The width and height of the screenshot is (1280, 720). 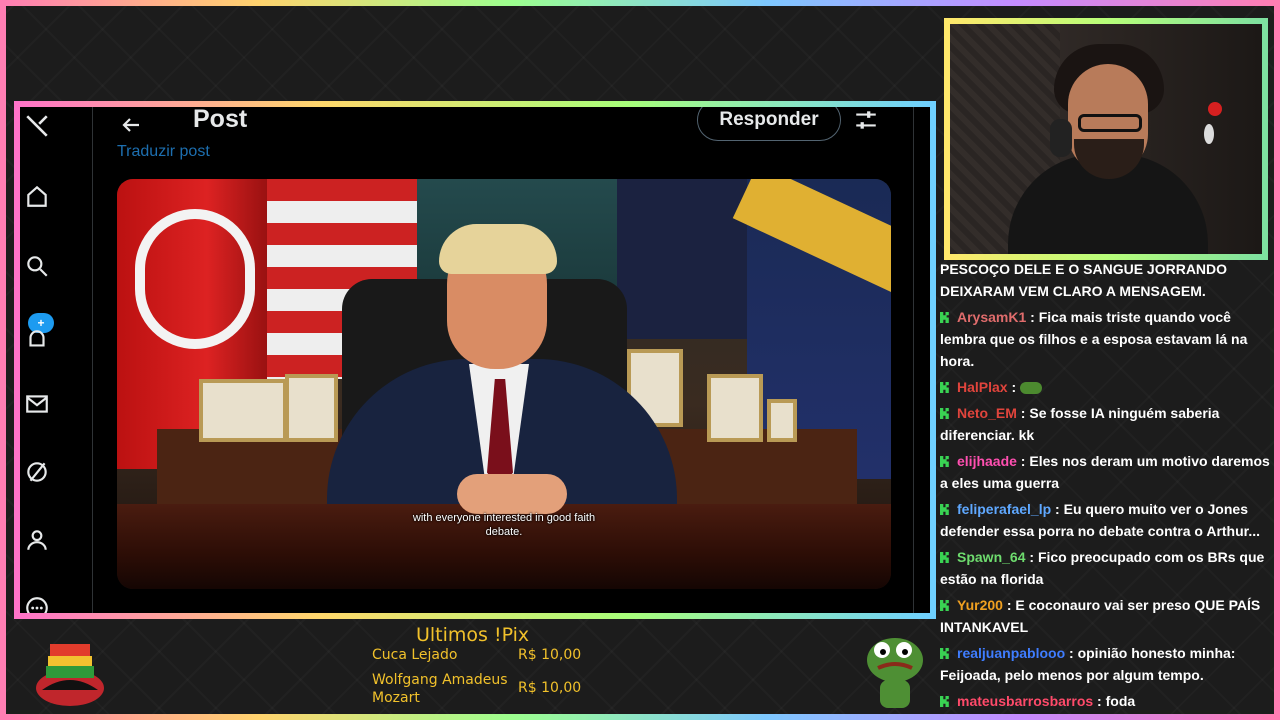 I want to click on webcam-overlay, so click(x=1106, y=139).